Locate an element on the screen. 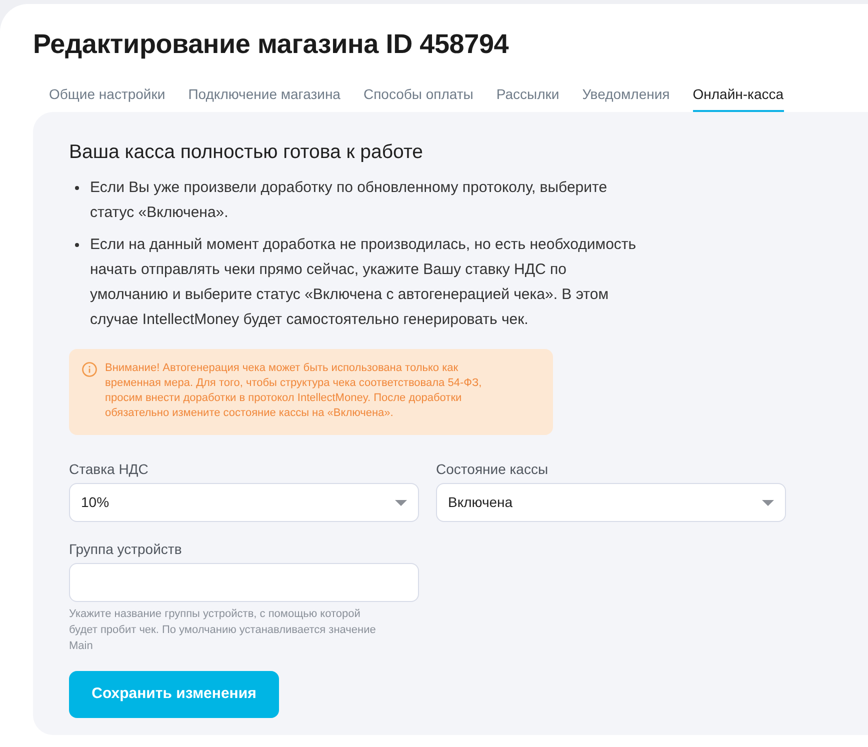 The height and width of the screenshot is (747, 868). save-button: Сохранить изменения is located at coordinates (174, 694).